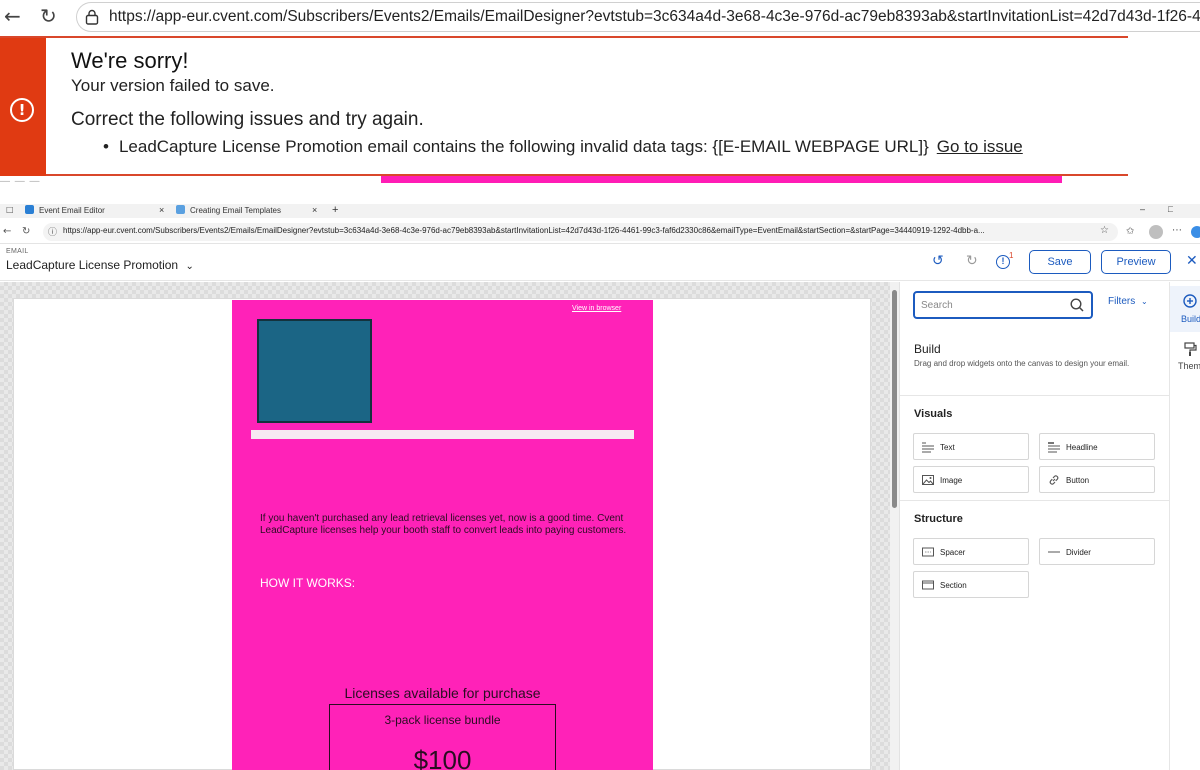  Describe the element at coordinates (894, 399) in the screenshot. I see `scrollbar-thumb` at that location.